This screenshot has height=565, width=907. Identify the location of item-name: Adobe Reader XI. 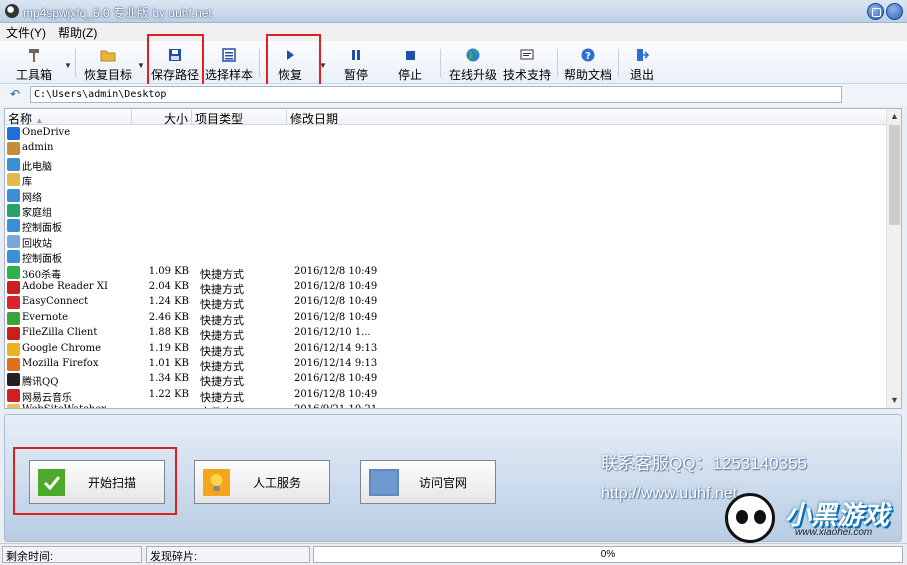
(65, 286).